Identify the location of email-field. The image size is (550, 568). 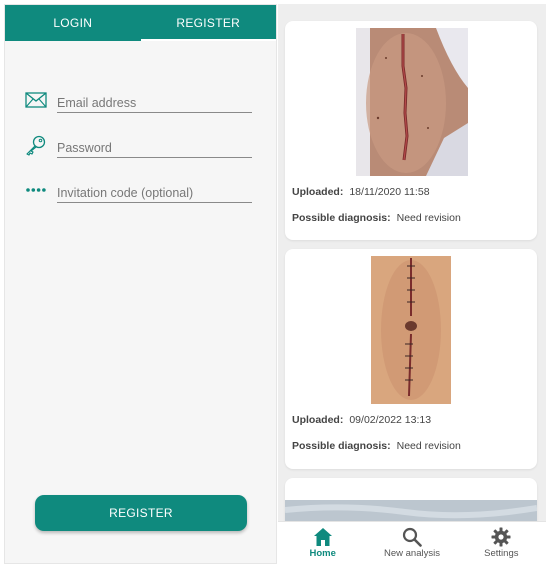
(154, 100).